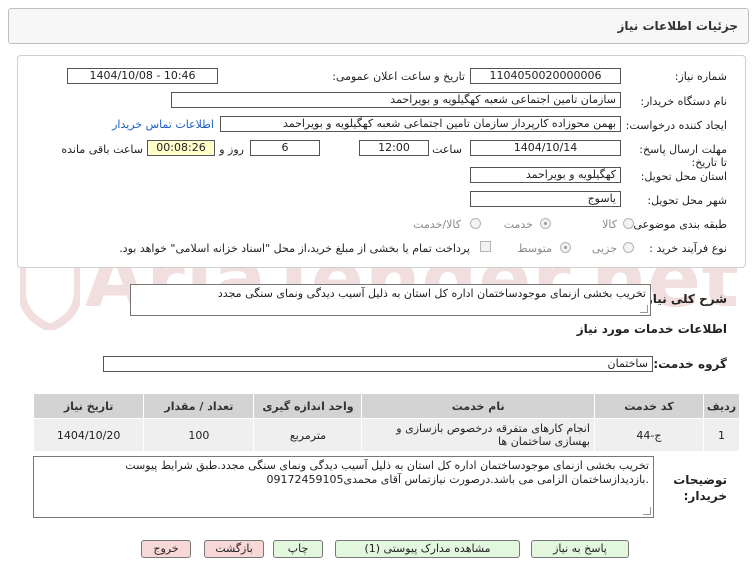 The image size is (755, 574). Describe the element at coordinates (700, 76) in the screenshot. I see `need-number-label: شماره نیاز:` at that location.